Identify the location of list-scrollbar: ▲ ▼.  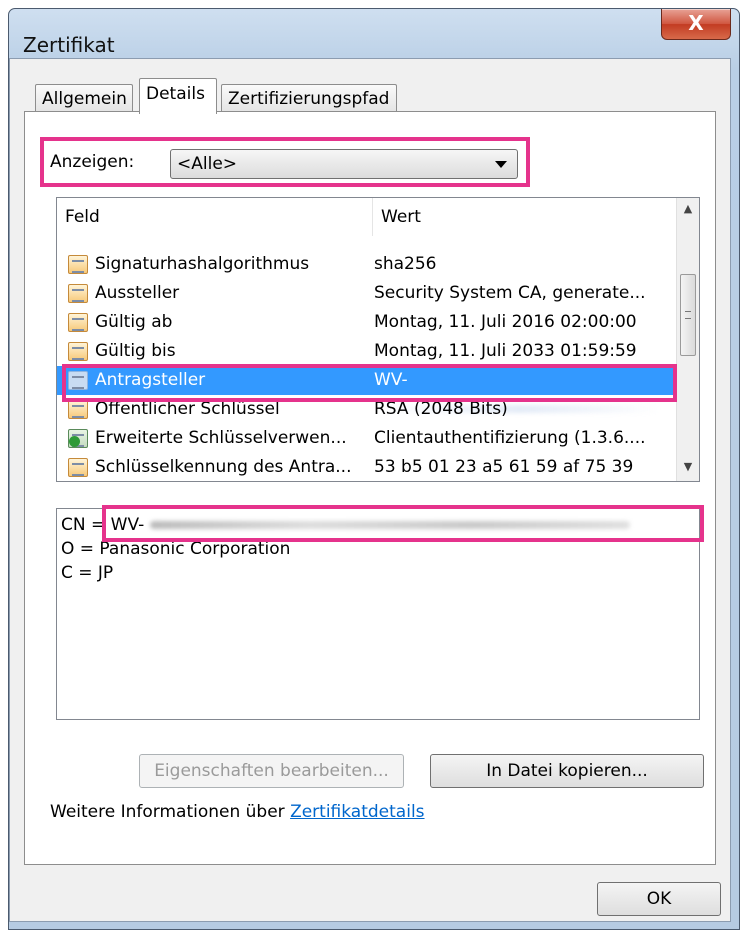
(687, 339).